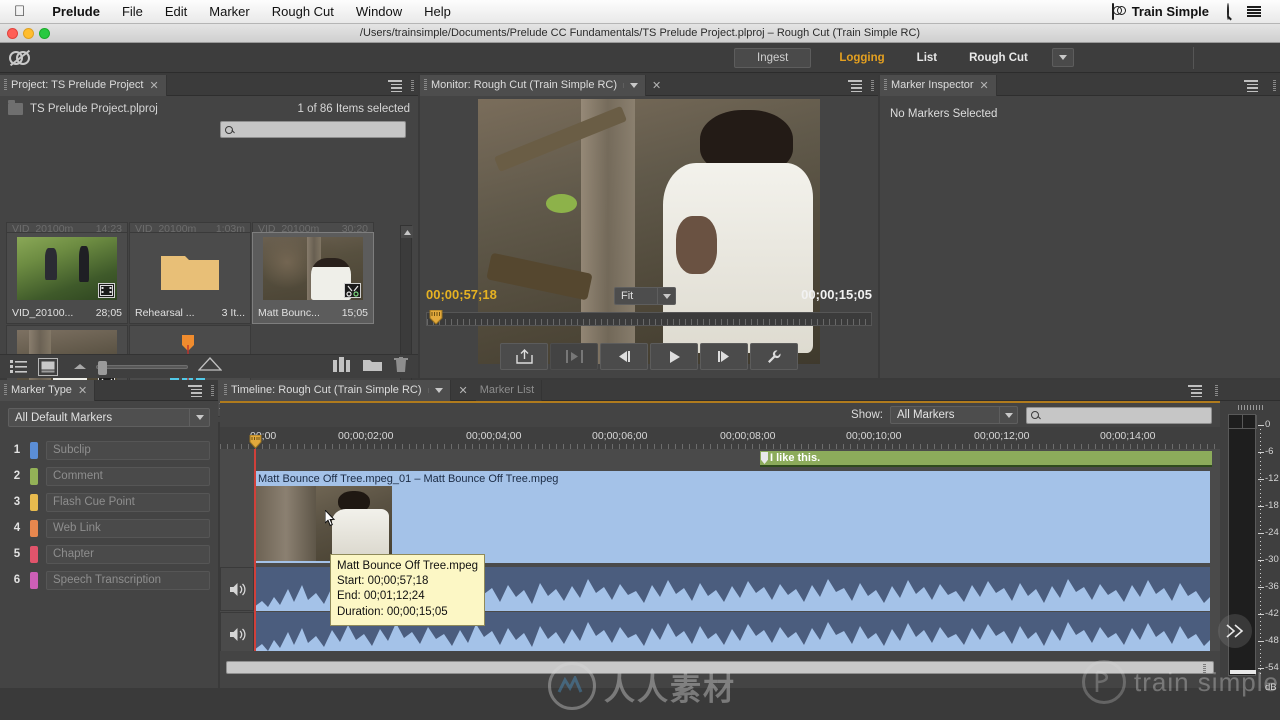 Image resolution: width=1280 pixels, height=720 pixels. Describe the element at coordinates (773, 57) in the screenshot. I see `ingest-button: Ingest` at that location.